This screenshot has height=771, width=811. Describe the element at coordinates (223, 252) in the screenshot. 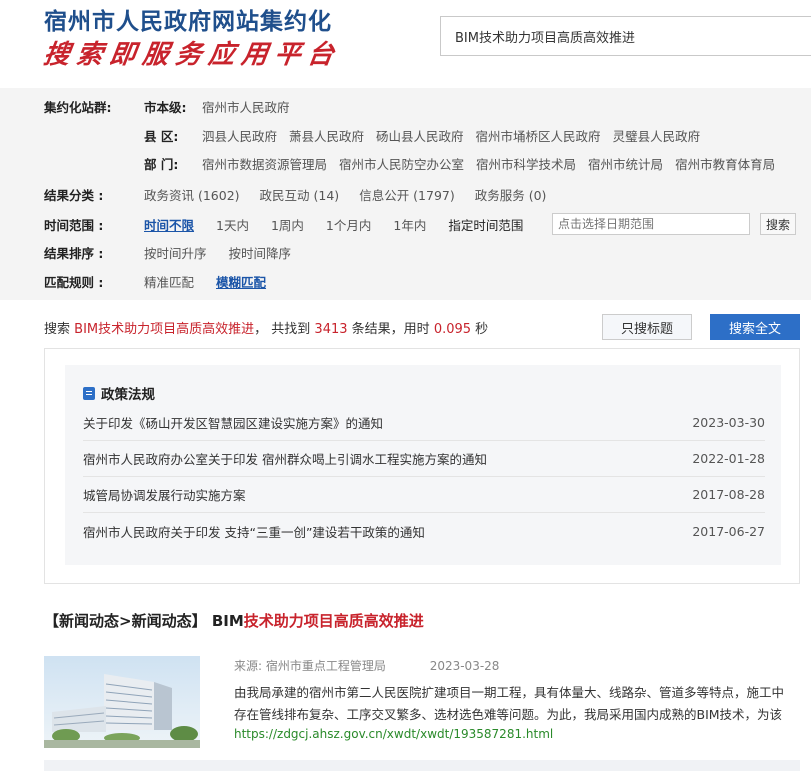

I see `sort-options: 按时间升序 按时间降序` at that location.